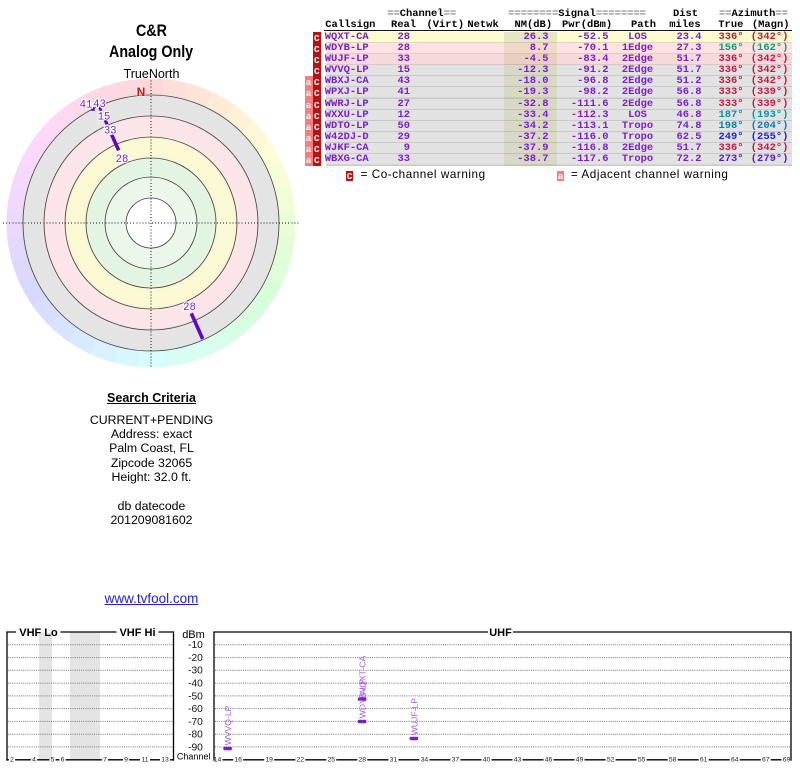 The image size is (800, 768). What do you see at coordinates (105, 760) in the screenshot?
I see `svg-text: 7` at bounding box center [105, 760].